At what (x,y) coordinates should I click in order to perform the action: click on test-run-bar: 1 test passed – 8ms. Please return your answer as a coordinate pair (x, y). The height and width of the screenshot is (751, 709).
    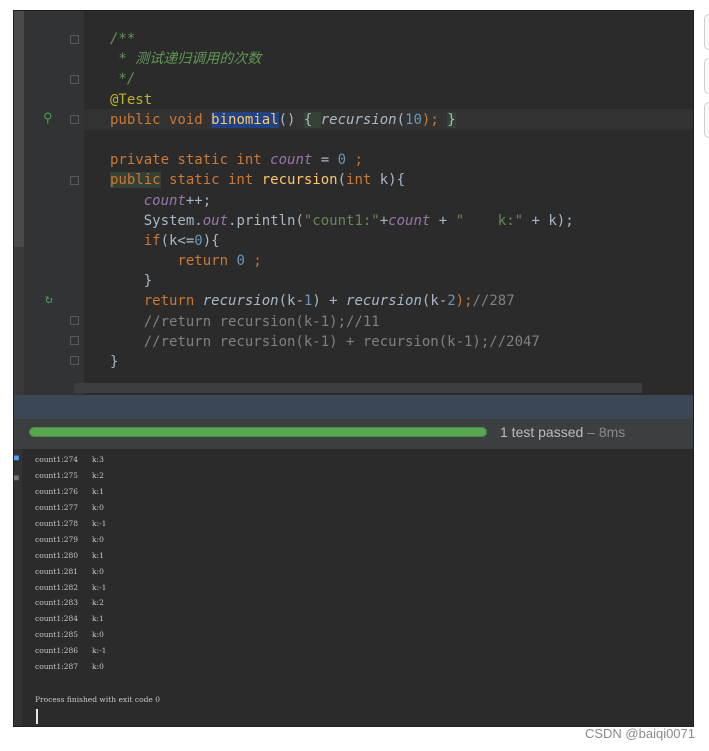
    Looking at the image, I should click on (353, 434).